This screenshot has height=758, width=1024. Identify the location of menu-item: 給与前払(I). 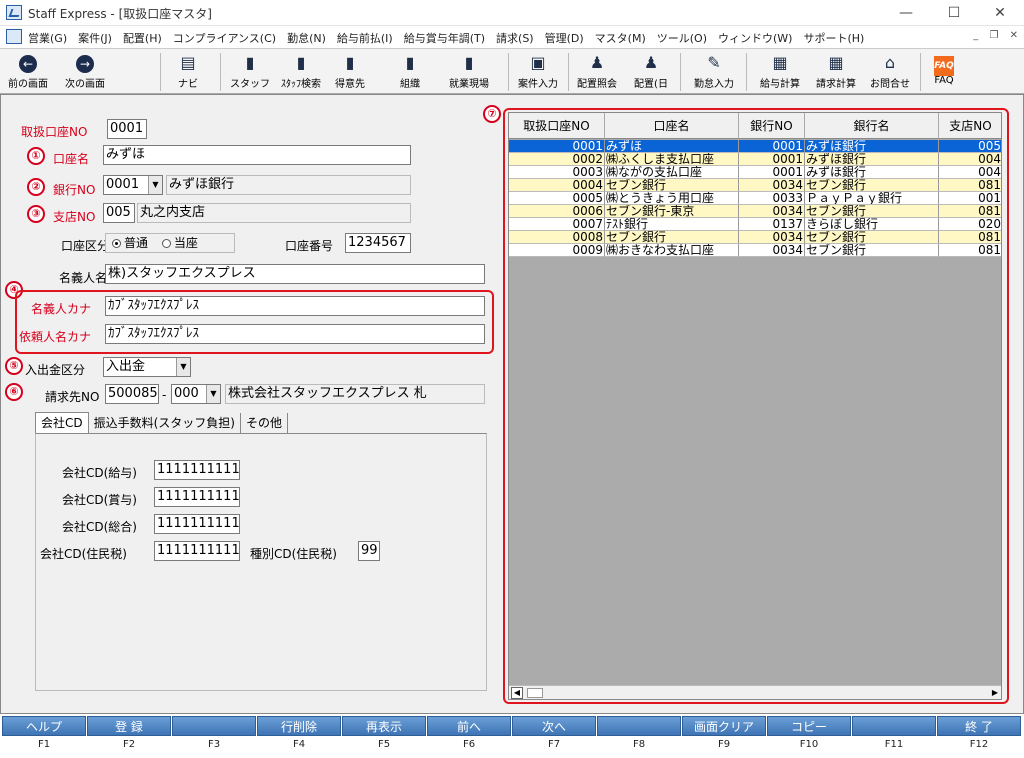
(365, 38).